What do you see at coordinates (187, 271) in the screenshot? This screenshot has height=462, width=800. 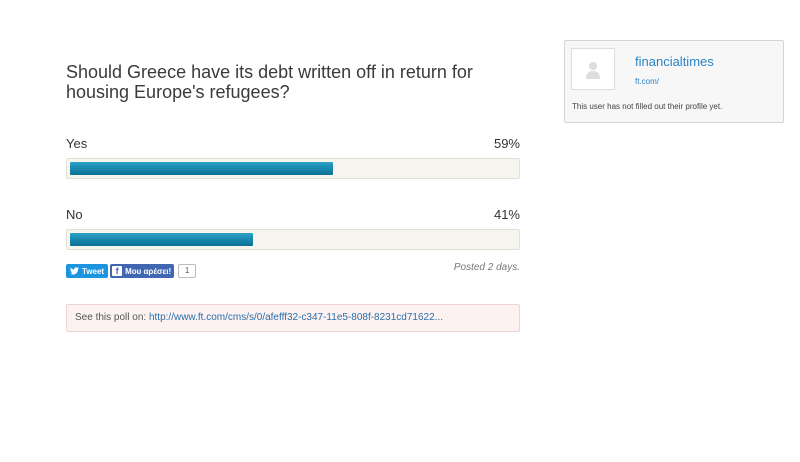 I see `like-count: 1` at bounding box center [187, 271].